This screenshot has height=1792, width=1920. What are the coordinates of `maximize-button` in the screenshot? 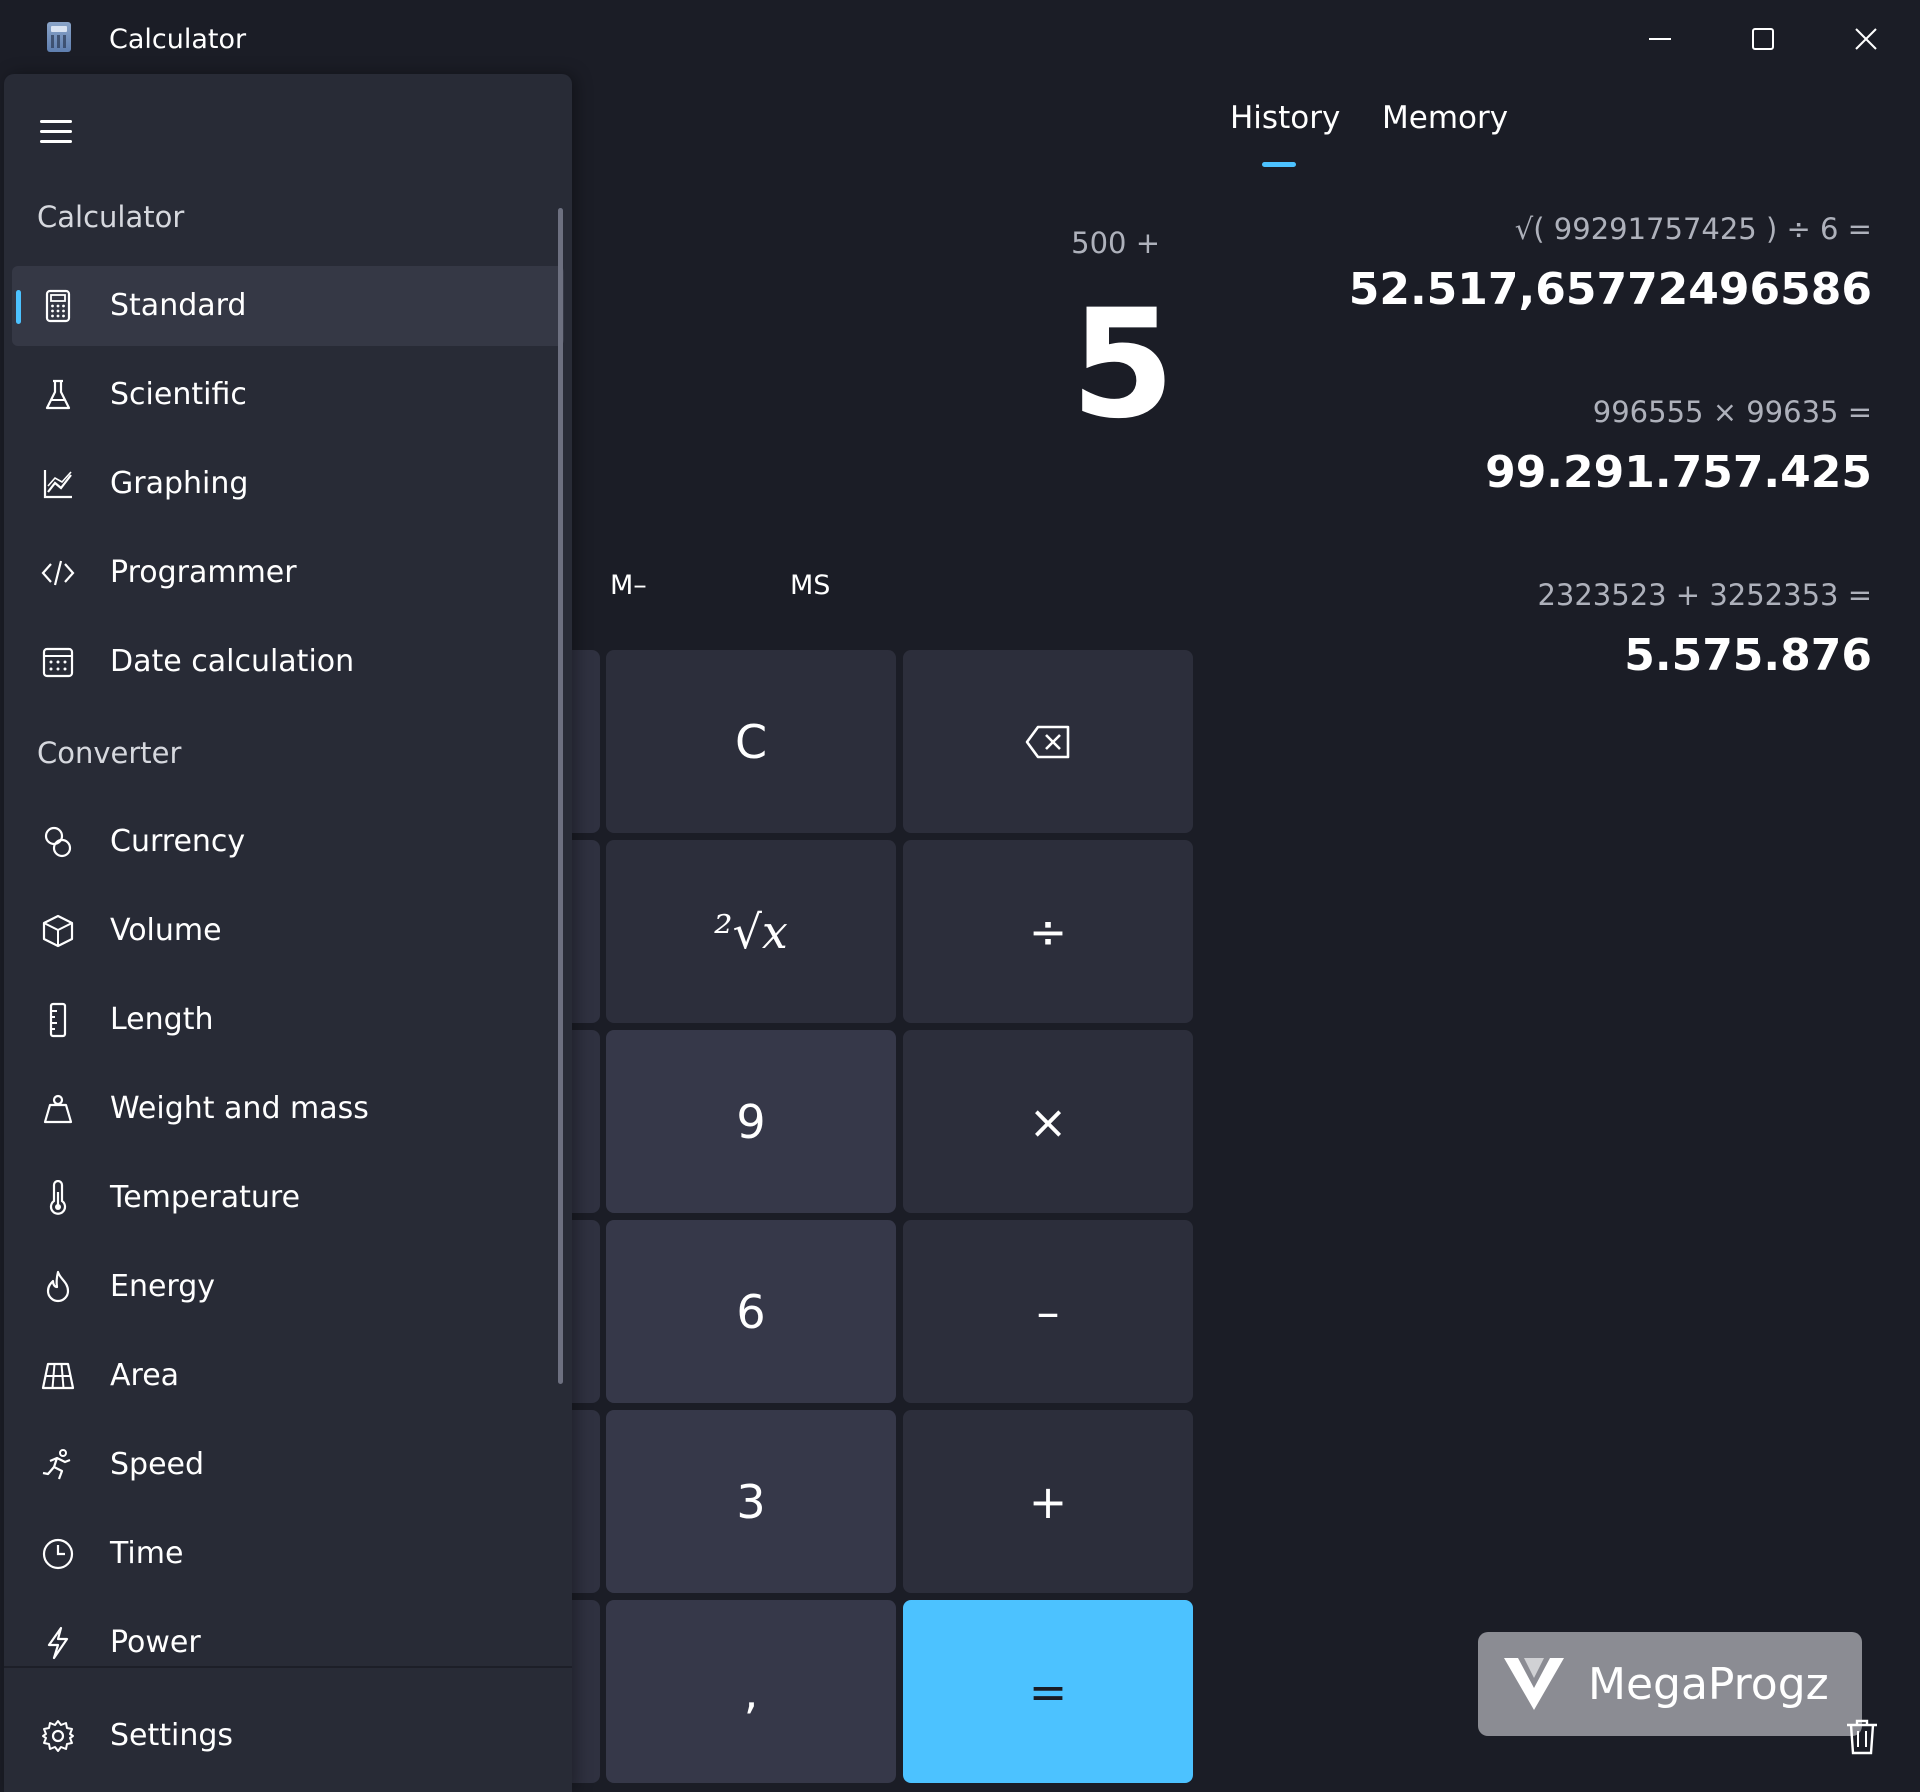 It's located at (1763, 39).